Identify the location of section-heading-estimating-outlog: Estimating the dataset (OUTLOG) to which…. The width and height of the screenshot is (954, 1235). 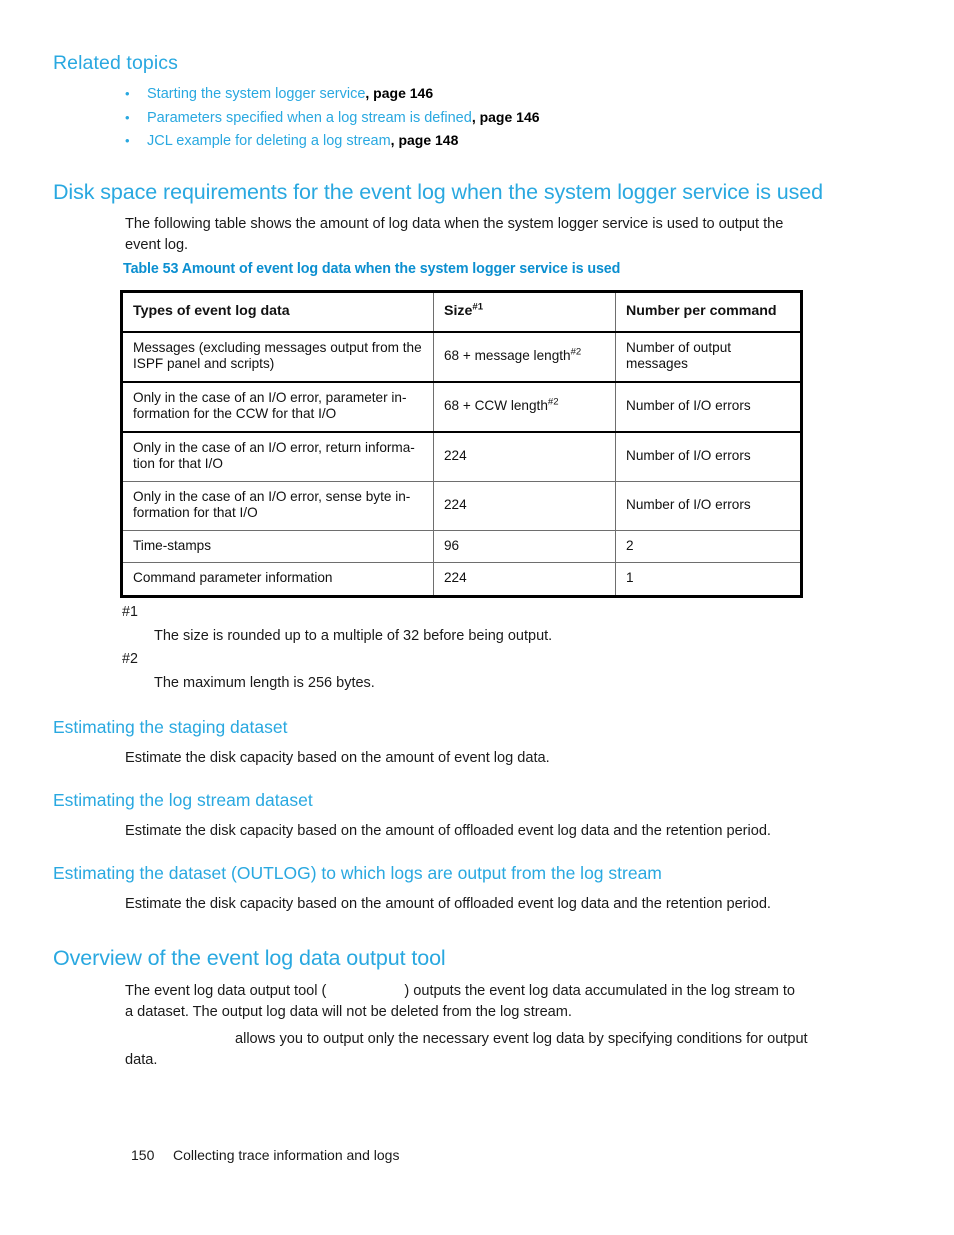
(357, 873).